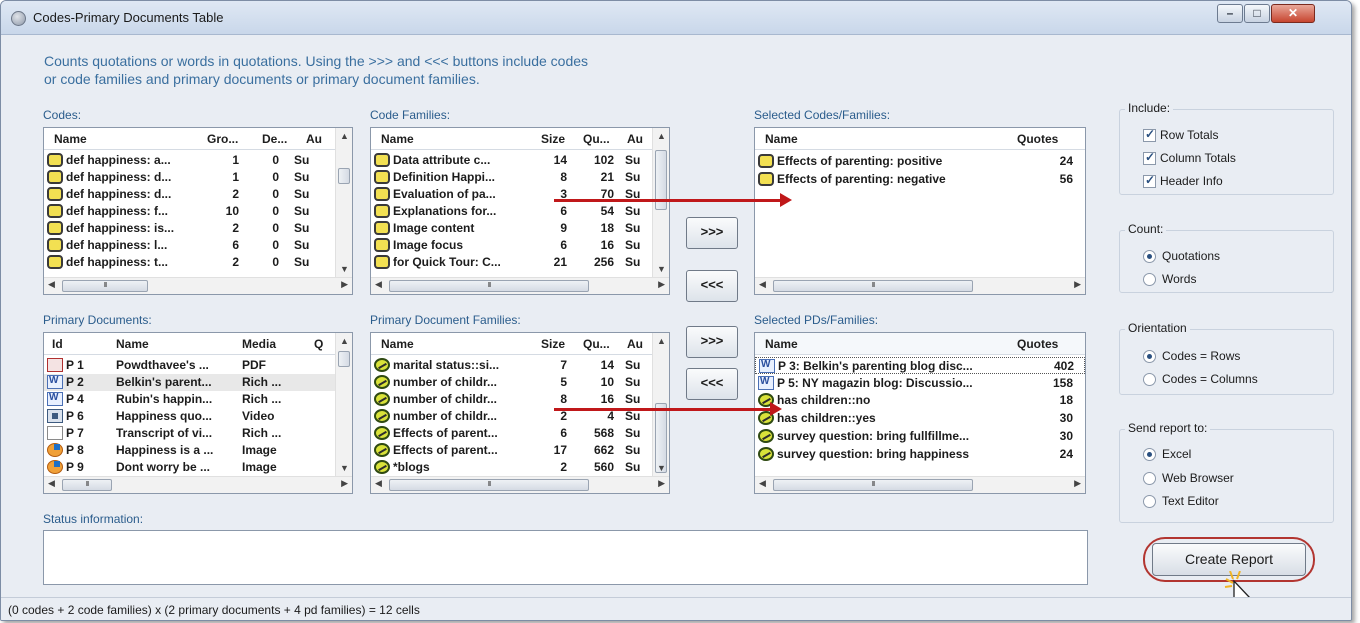 The width and height of the screenshot is (1360, 623). I want to click on list-item: def happiness: d... 2 0 Su, so click(198, 194).